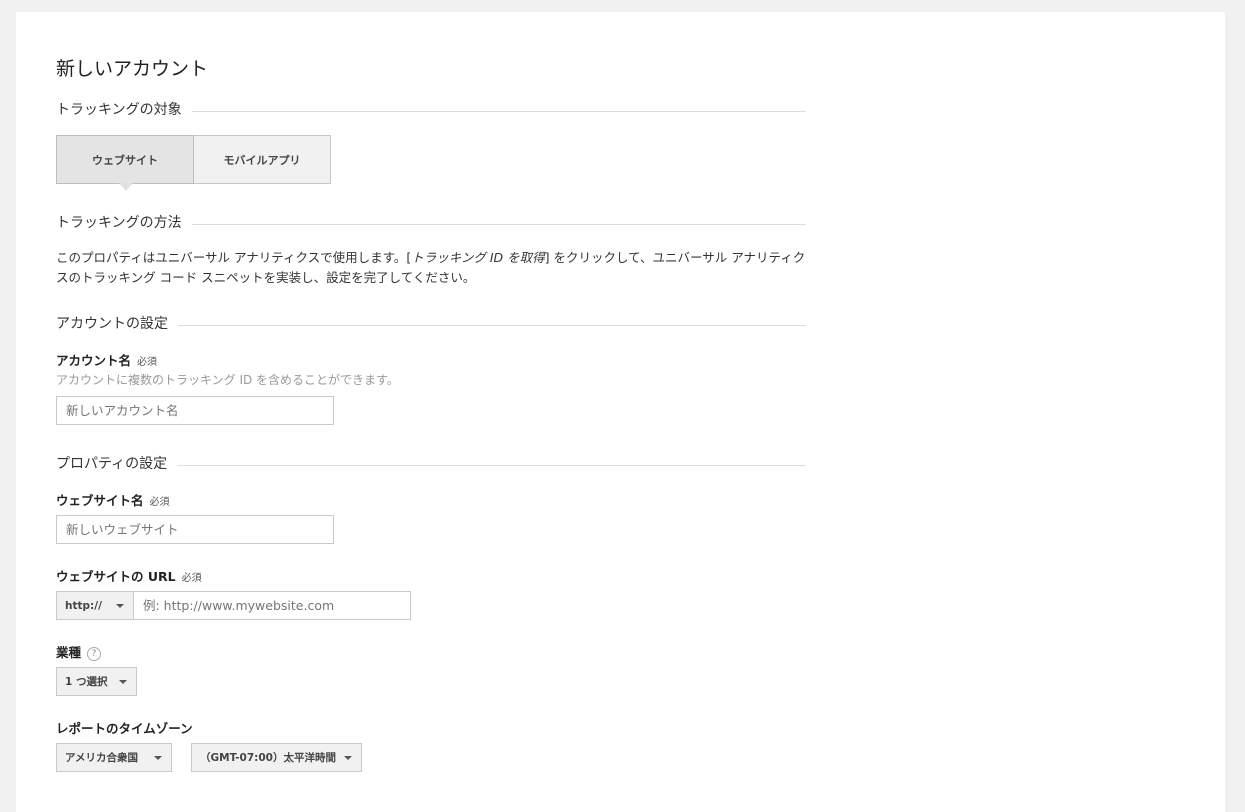 The width and height of the screenshot is (1245, 812). Describe the element at coordinates (431, 323) in the screenshot. I see `section-account-settings: アカウントの設定` at that location.